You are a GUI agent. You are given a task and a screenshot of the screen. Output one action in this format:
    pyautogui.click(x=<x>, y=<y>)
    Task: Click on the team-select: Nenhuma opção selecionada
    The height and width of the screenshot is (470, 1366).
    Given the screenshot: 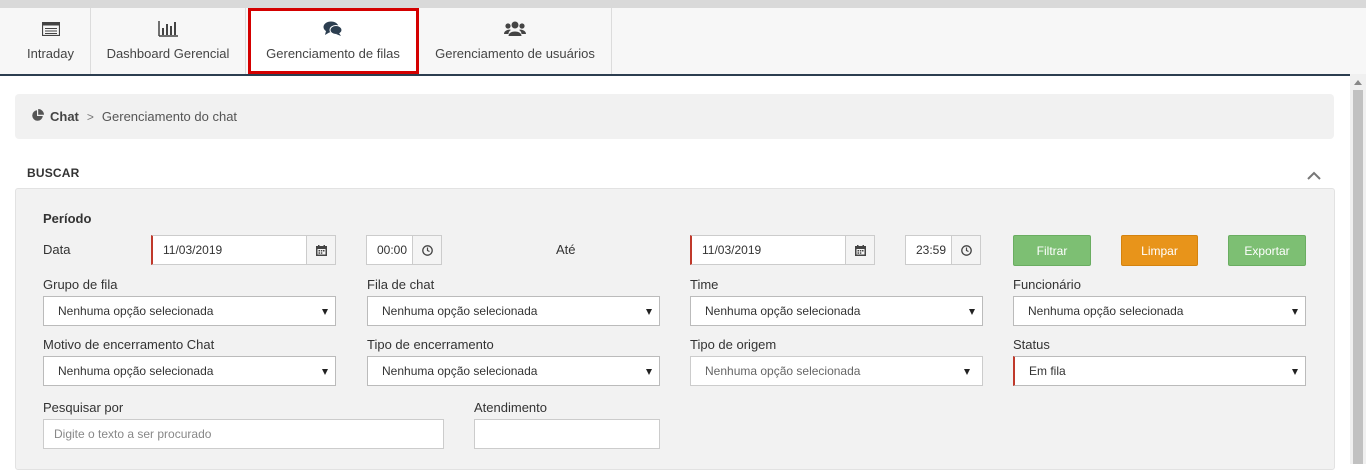 What is the action you would take?
    pyautogui.click(x=836, y=311)
    